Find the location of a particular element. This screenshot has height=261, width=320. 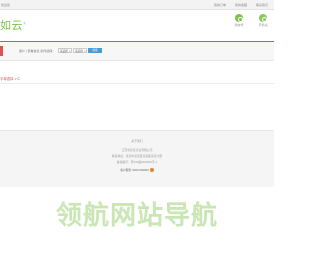

breadcrumb: 字母选择 > C is located at coordinates (10, 78).